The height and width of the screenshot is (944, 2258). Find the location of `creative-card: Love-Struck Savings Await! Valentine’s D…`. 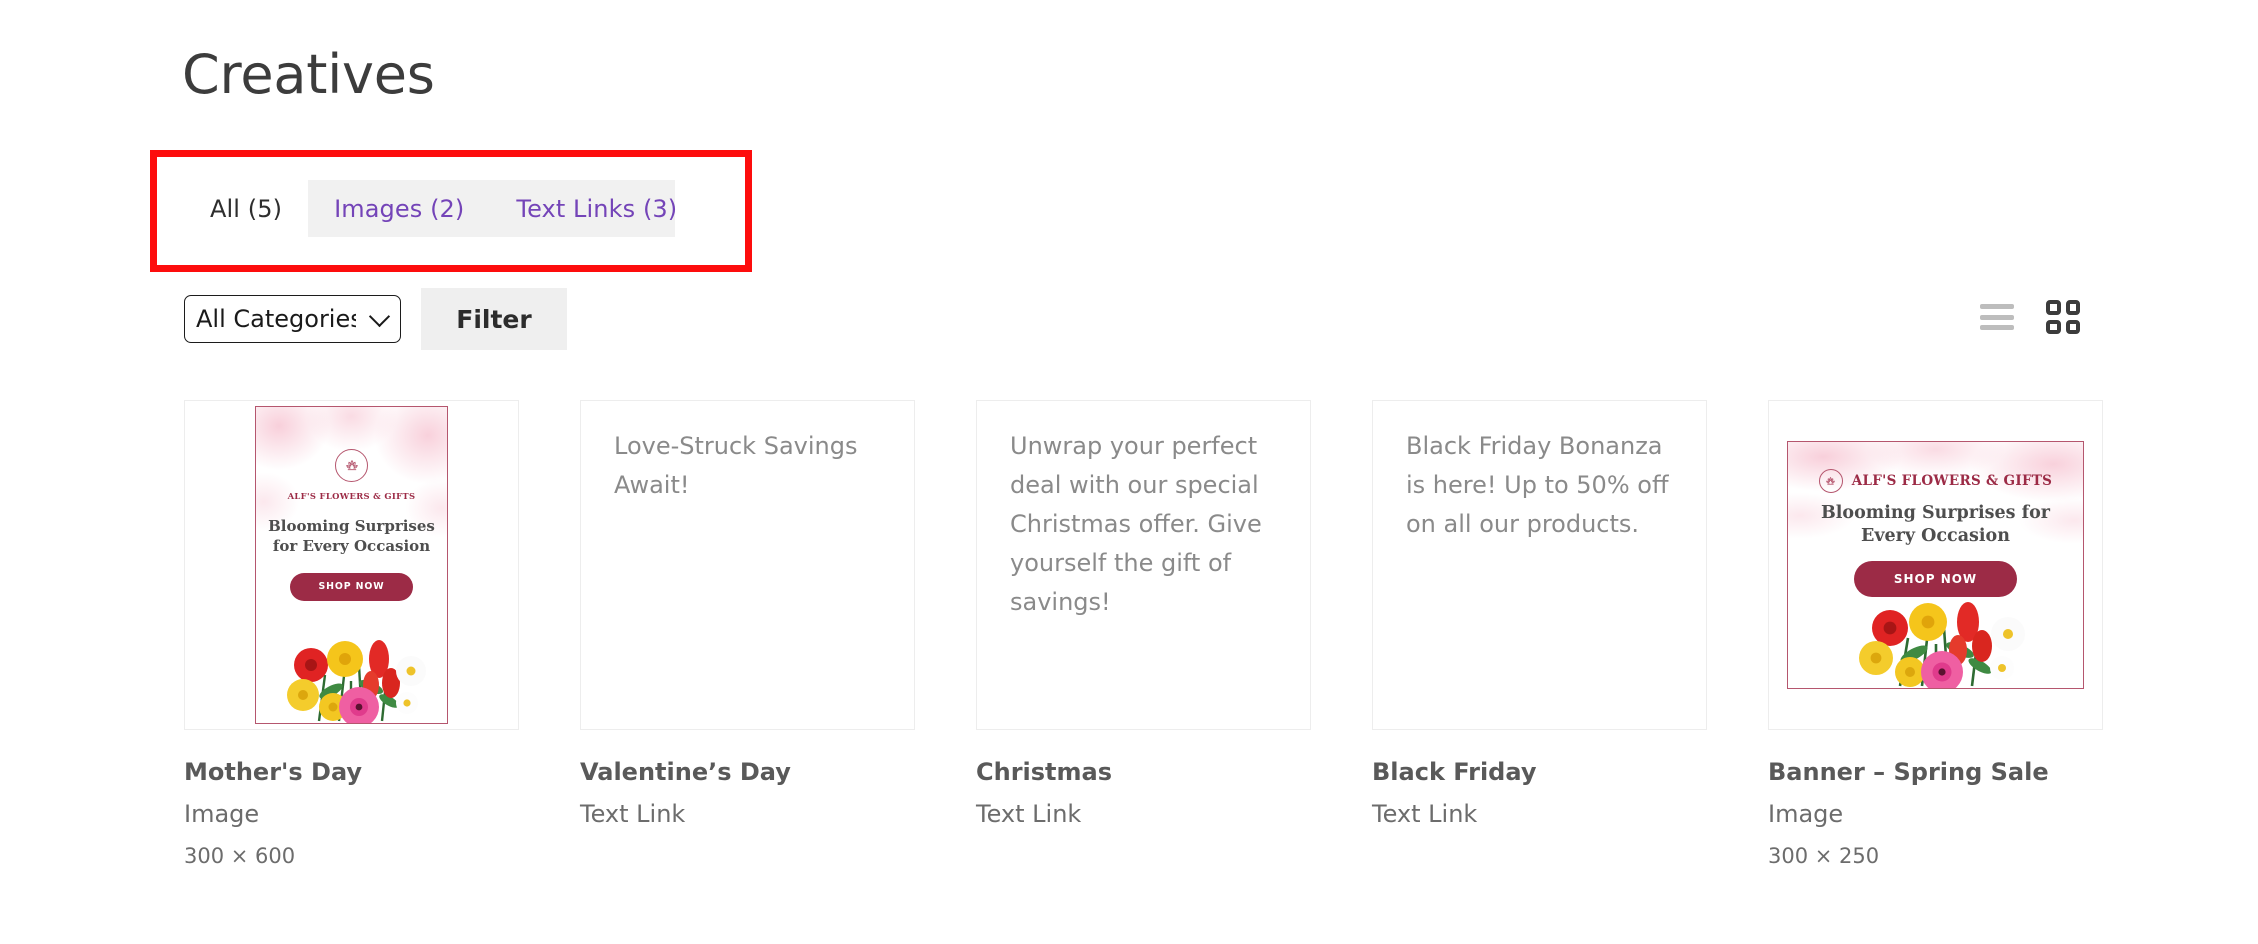

creative-card: Love-Struck Savings Await! Valentine’s D… is located at coordinates (747, 635).